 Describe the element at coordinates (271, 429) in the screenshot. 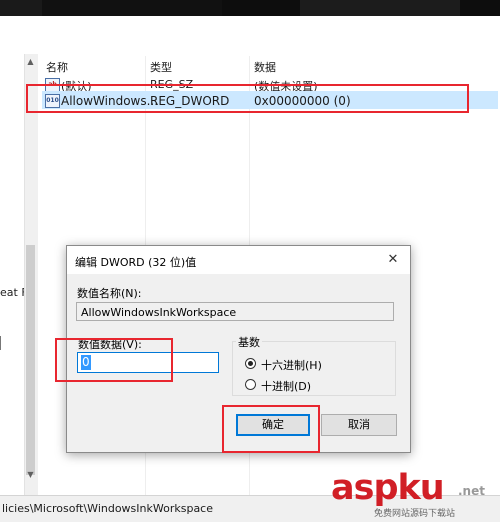

I see `highlight-box-ok-button` at that location.